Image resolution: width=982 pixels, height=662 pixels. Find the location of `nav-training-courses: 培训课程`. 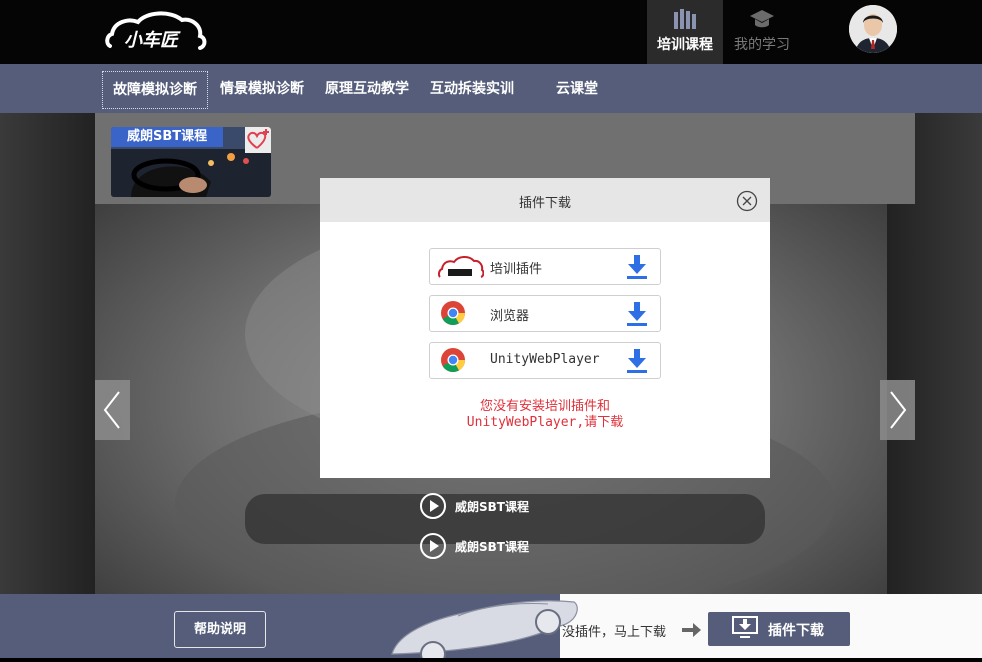

nav-training-courses: 培训课程 is located at coordinates (685, 32).